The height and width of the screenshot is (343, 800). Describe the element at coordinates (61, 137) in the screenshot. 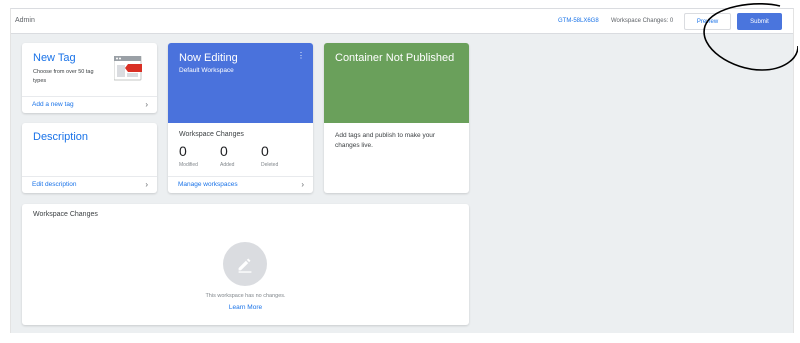

I see `description-title: Description` at that location.